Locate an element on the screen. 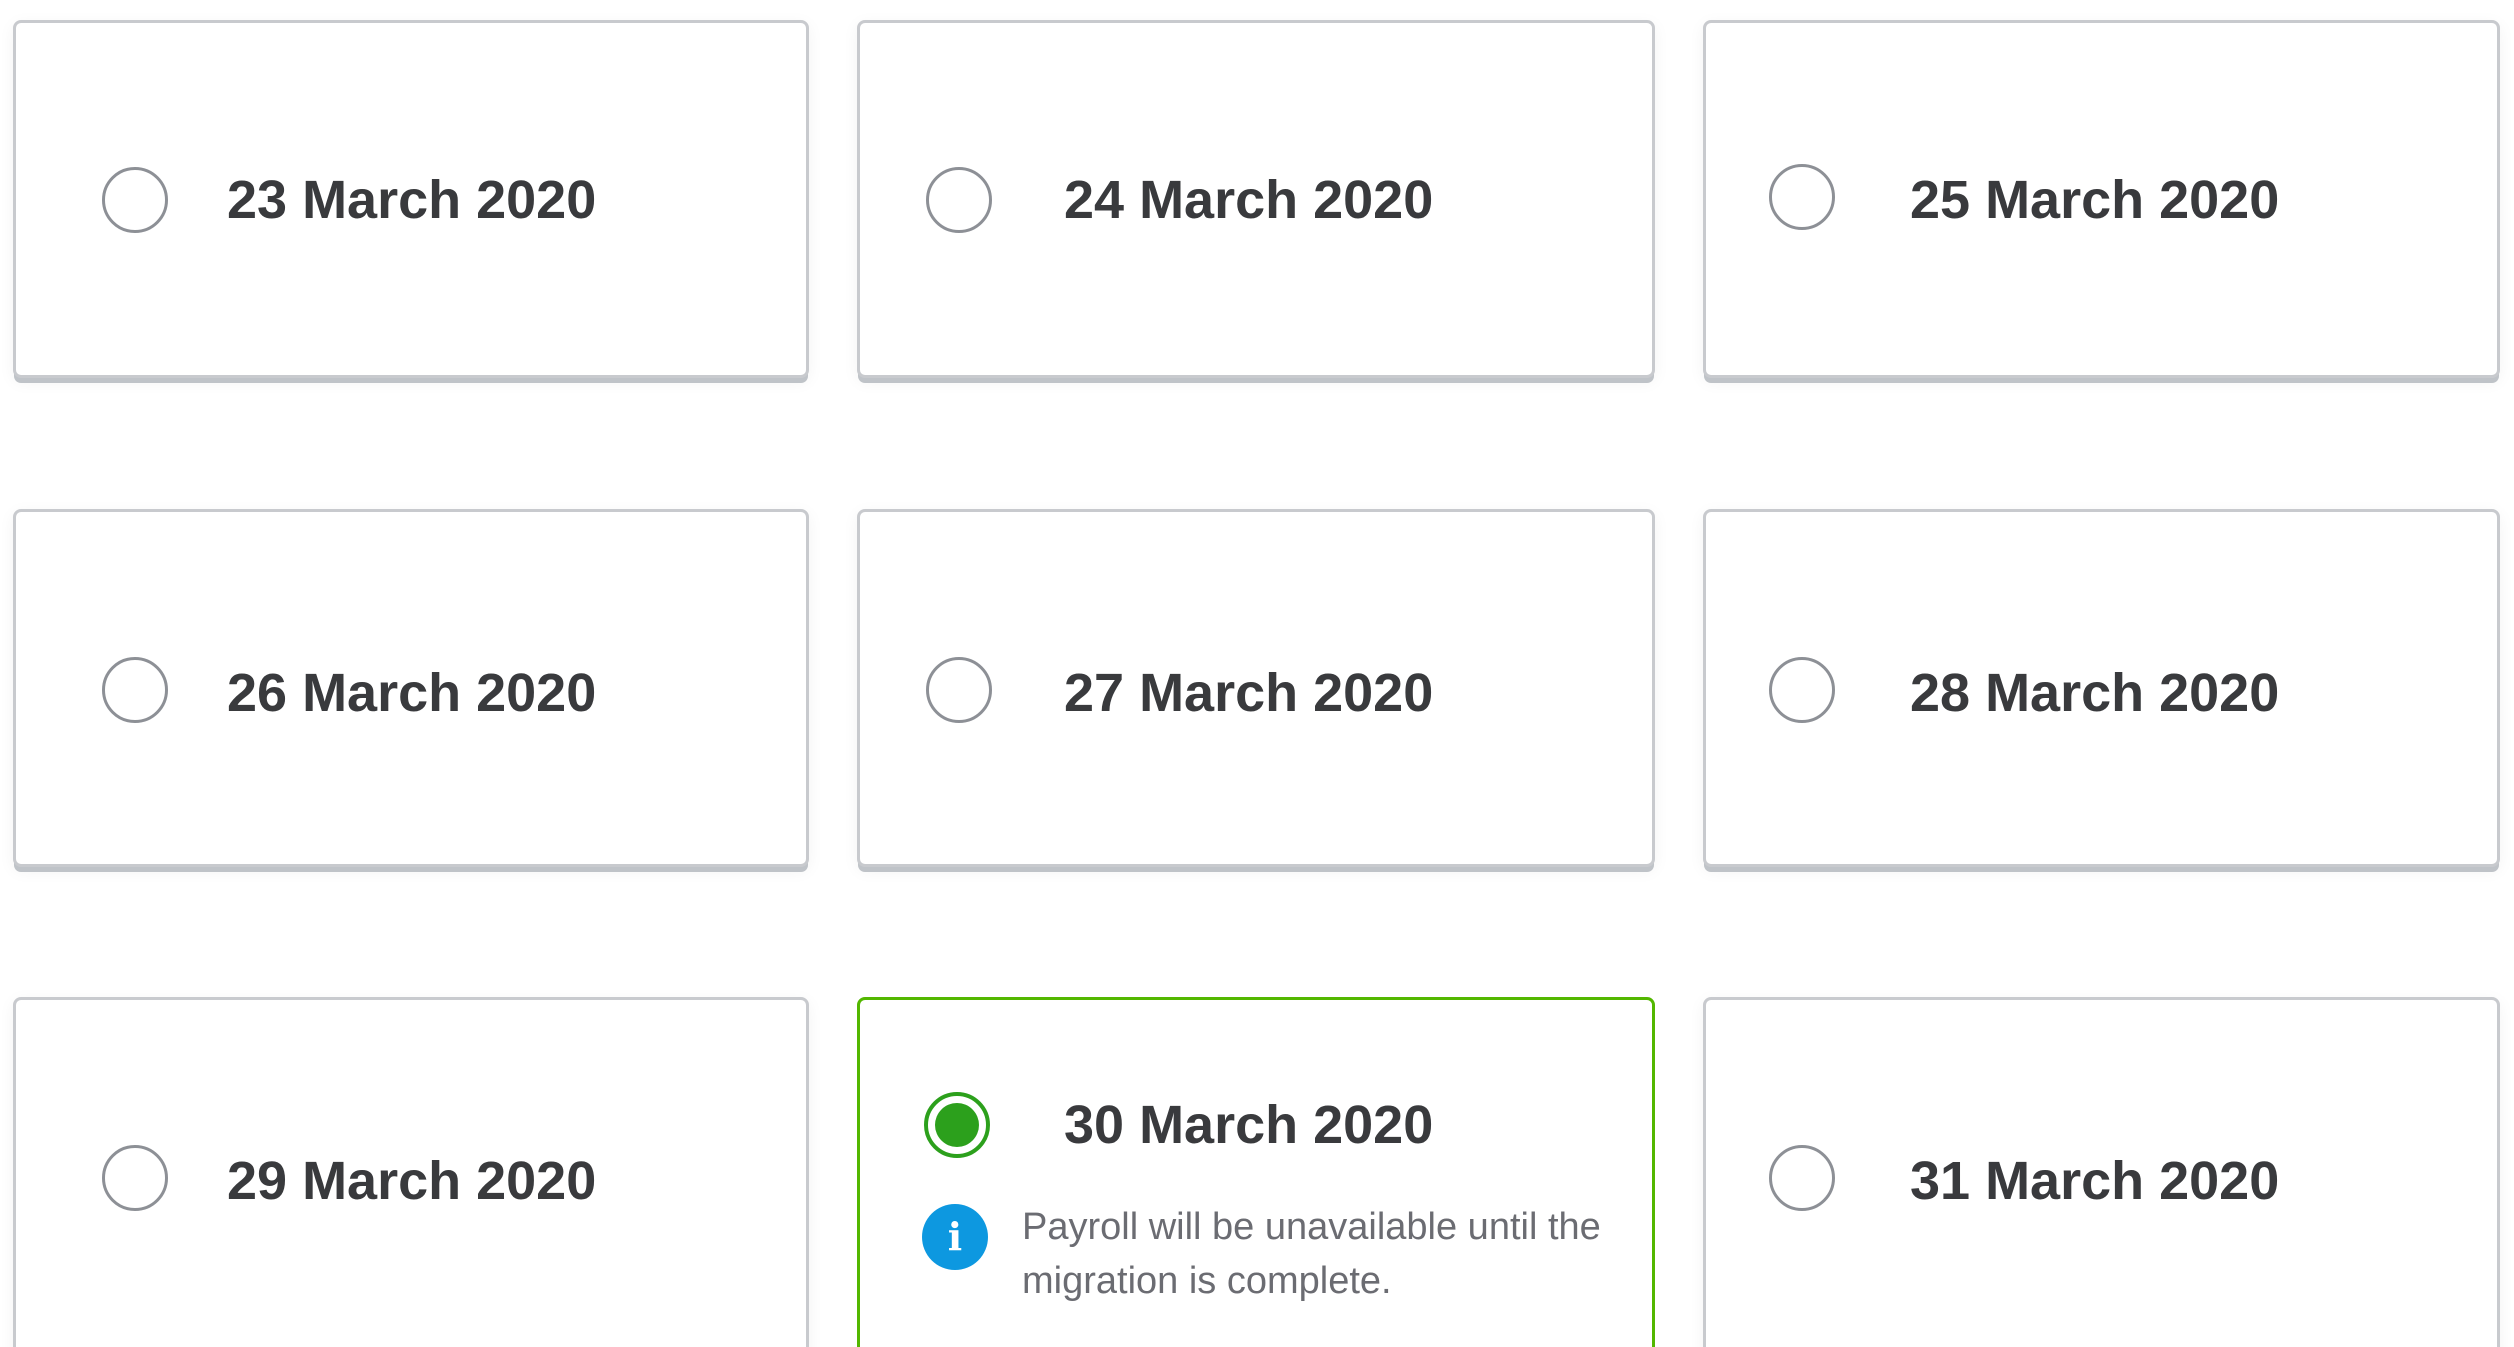 The width and height of the screenshot is (2514, 1347). date-option-28: 28 March 2020 is located at coordinates (2101, 688).